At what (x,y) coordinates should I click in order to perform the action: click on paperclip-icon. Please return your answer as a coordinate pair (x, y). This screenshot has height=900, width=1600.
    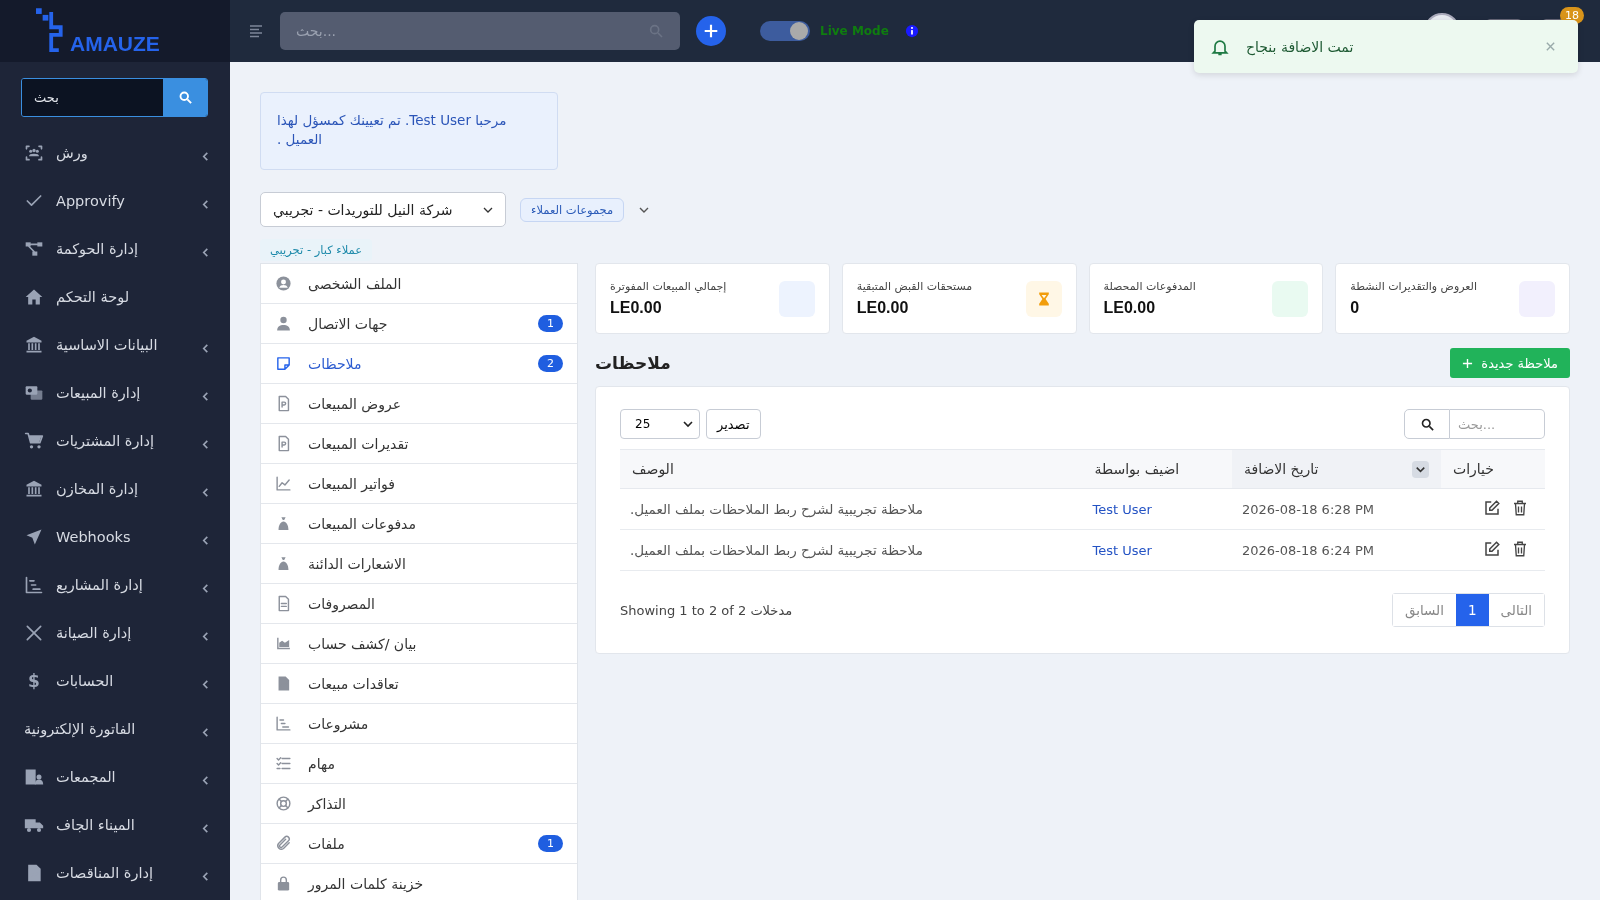
    Looking at the image, I should click on (283, 843).